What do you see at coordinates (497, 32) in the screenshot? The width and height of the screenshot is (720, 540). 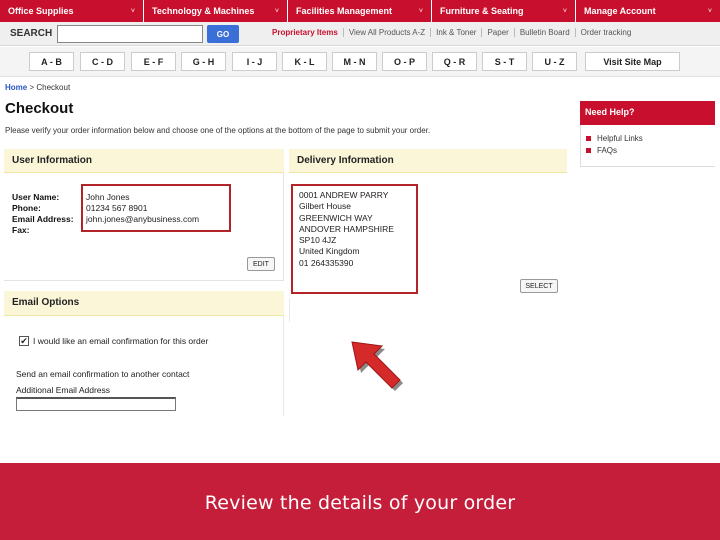 I see `link-paper: Paper` at bounding box center [497, 32].